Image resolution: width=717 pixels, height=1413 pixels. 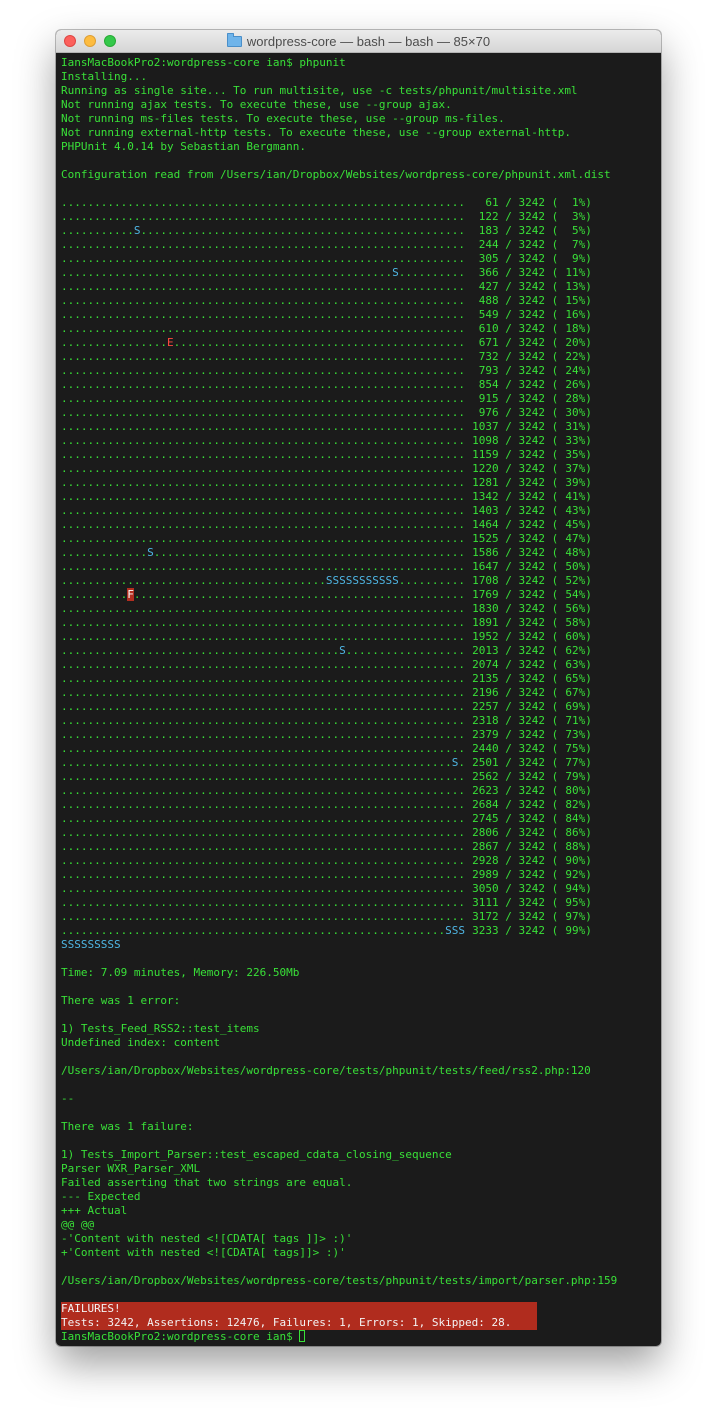 I want to click on progress-count: 2562, so click(x=485, y=776).